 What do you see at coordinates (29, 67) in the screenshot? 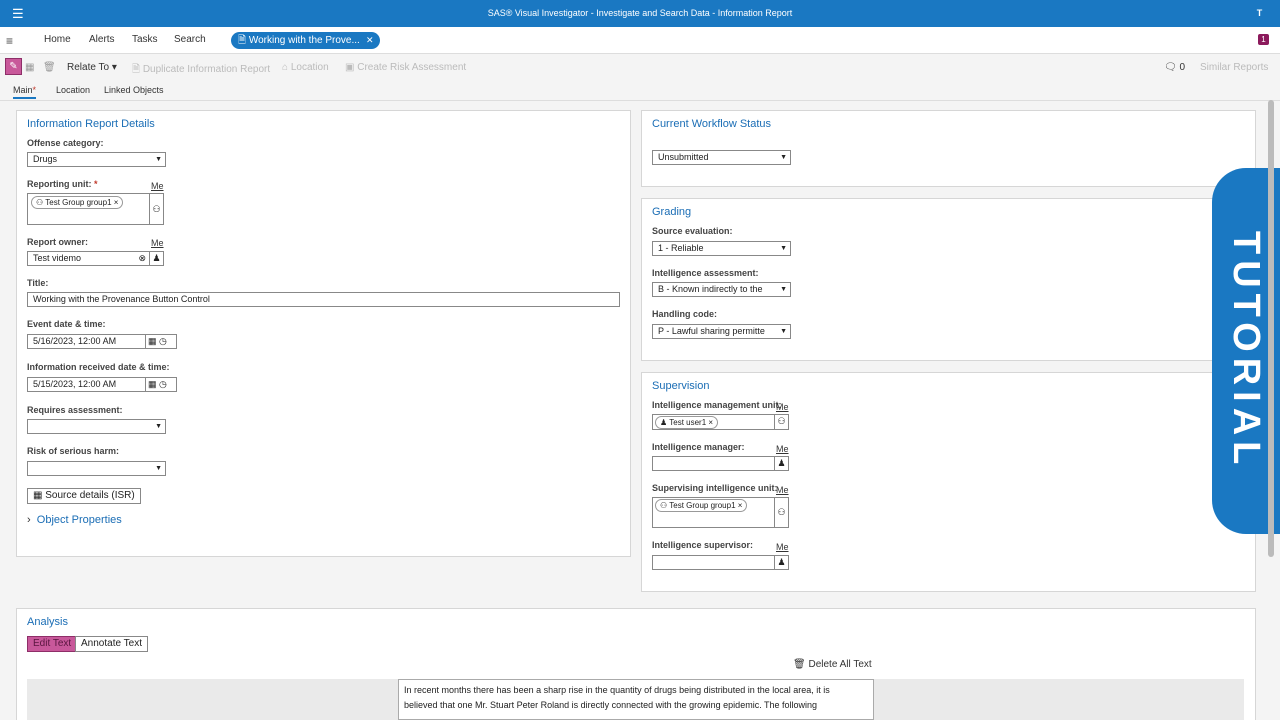
I see `save-icon: ▦` at bounding box center [29, 67].